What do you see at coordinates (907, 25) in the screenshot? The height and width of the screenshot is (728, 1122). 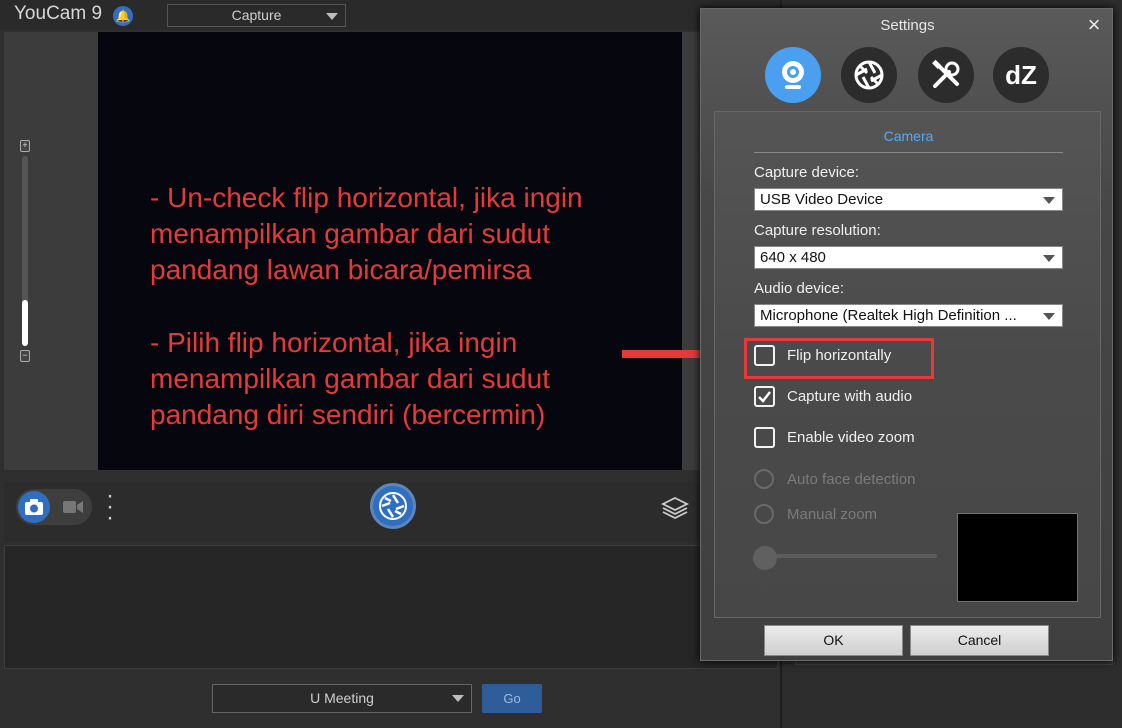 I see `dialog-title: Settings` at bounding box center [907, 25].